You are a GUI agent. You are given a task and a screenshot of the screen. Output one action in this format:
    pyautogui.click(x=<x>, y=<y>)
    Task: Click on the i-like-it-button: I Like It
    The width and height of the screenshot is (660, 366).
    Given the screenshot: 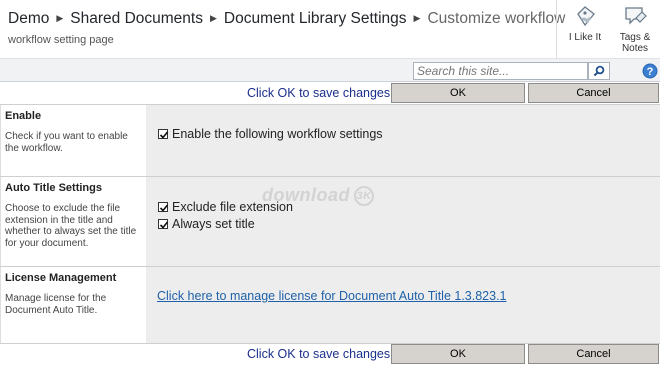 What is the action you would take?
    pyautogui.click(x=585, y=29)
    